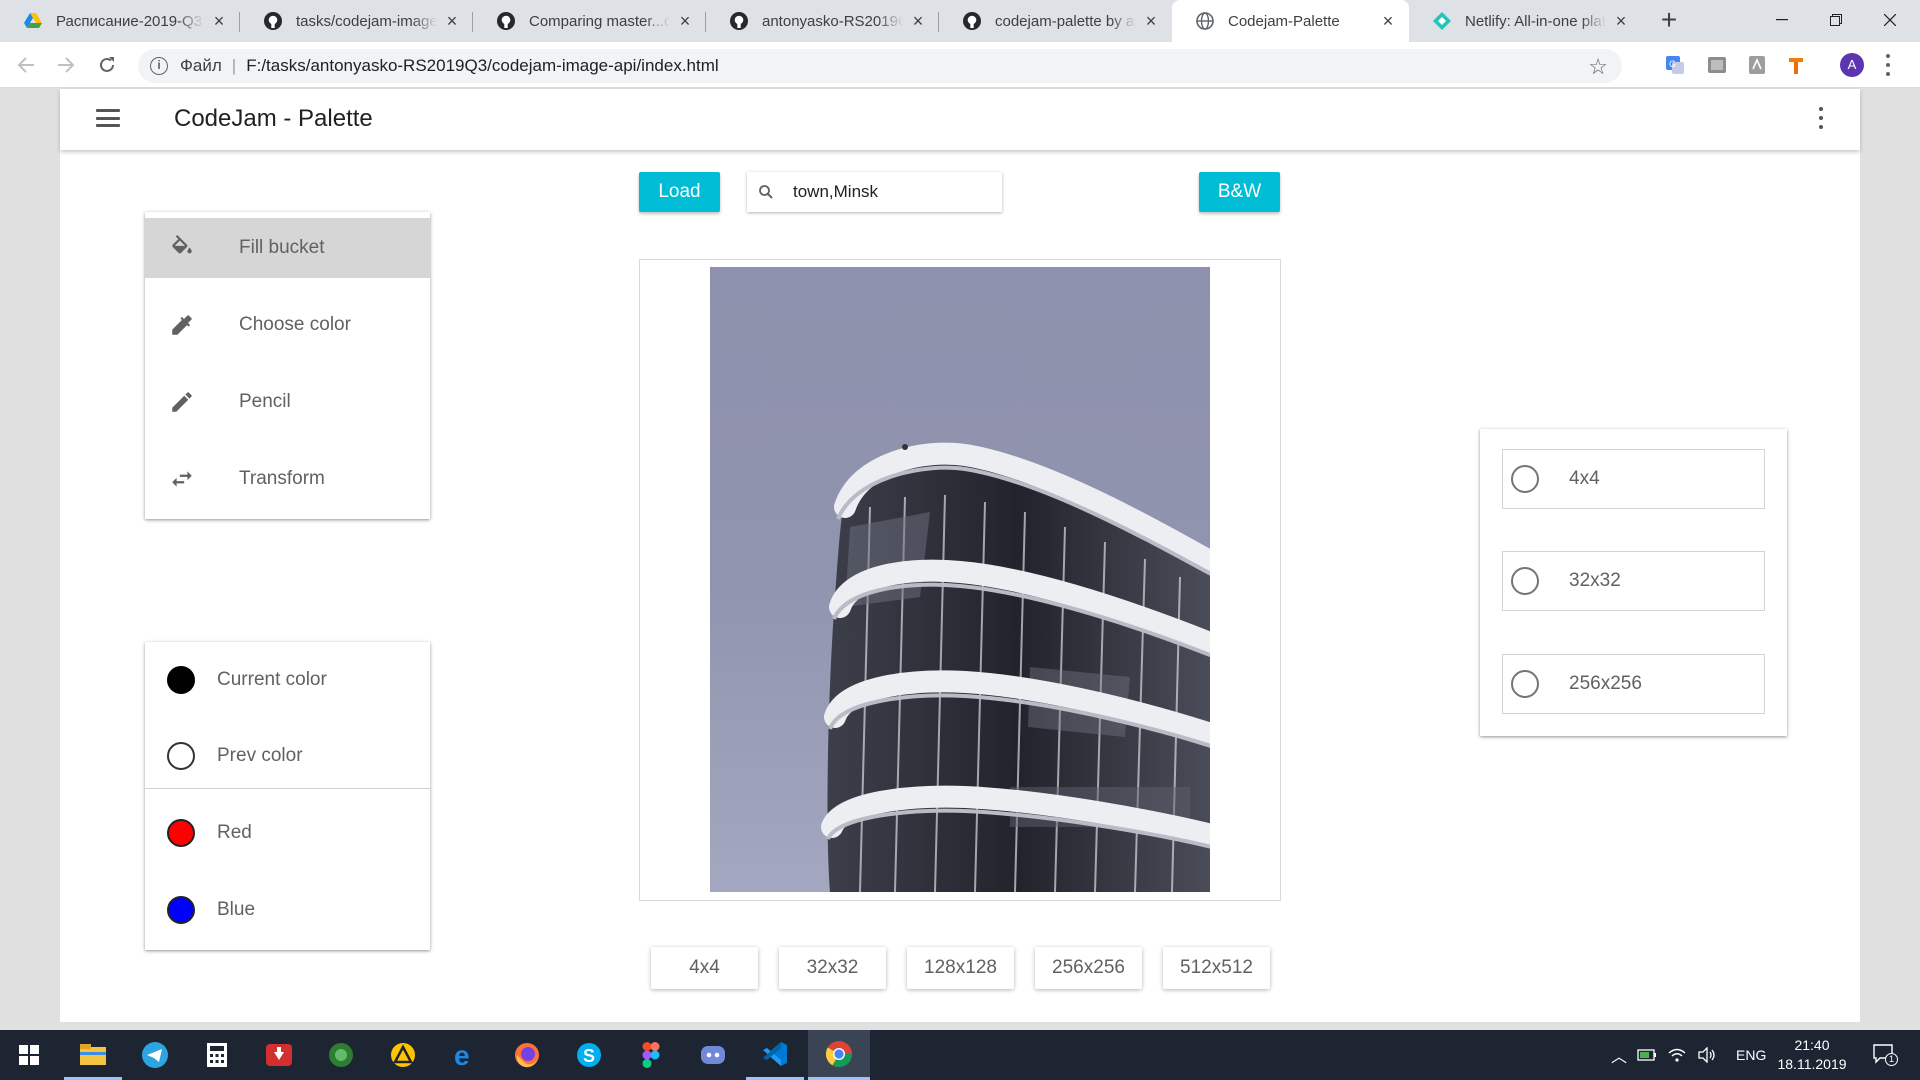 Image resolution: width=1920 pixels, height=1080 pixels. Describe the element at coordinates (832, 968) in the screenshot. I see `size-button-32x32: 32x32` at that location.